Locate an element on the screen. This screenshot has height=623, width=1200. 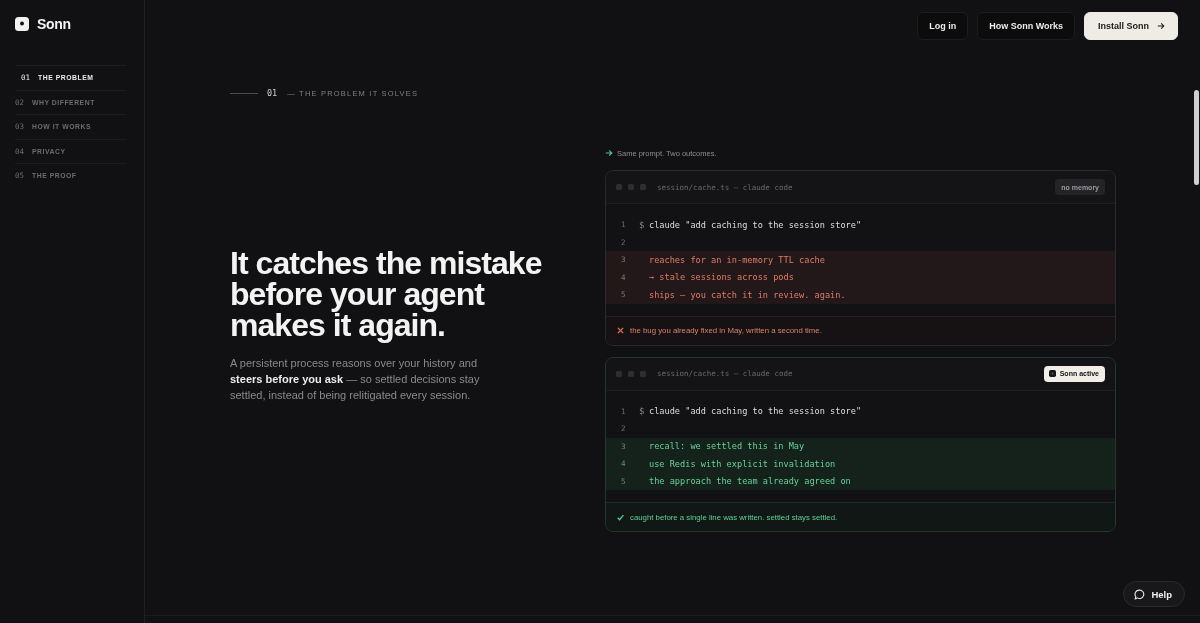
code-text: ships — you catch it in review. again. is located at coordinates (747, 294).